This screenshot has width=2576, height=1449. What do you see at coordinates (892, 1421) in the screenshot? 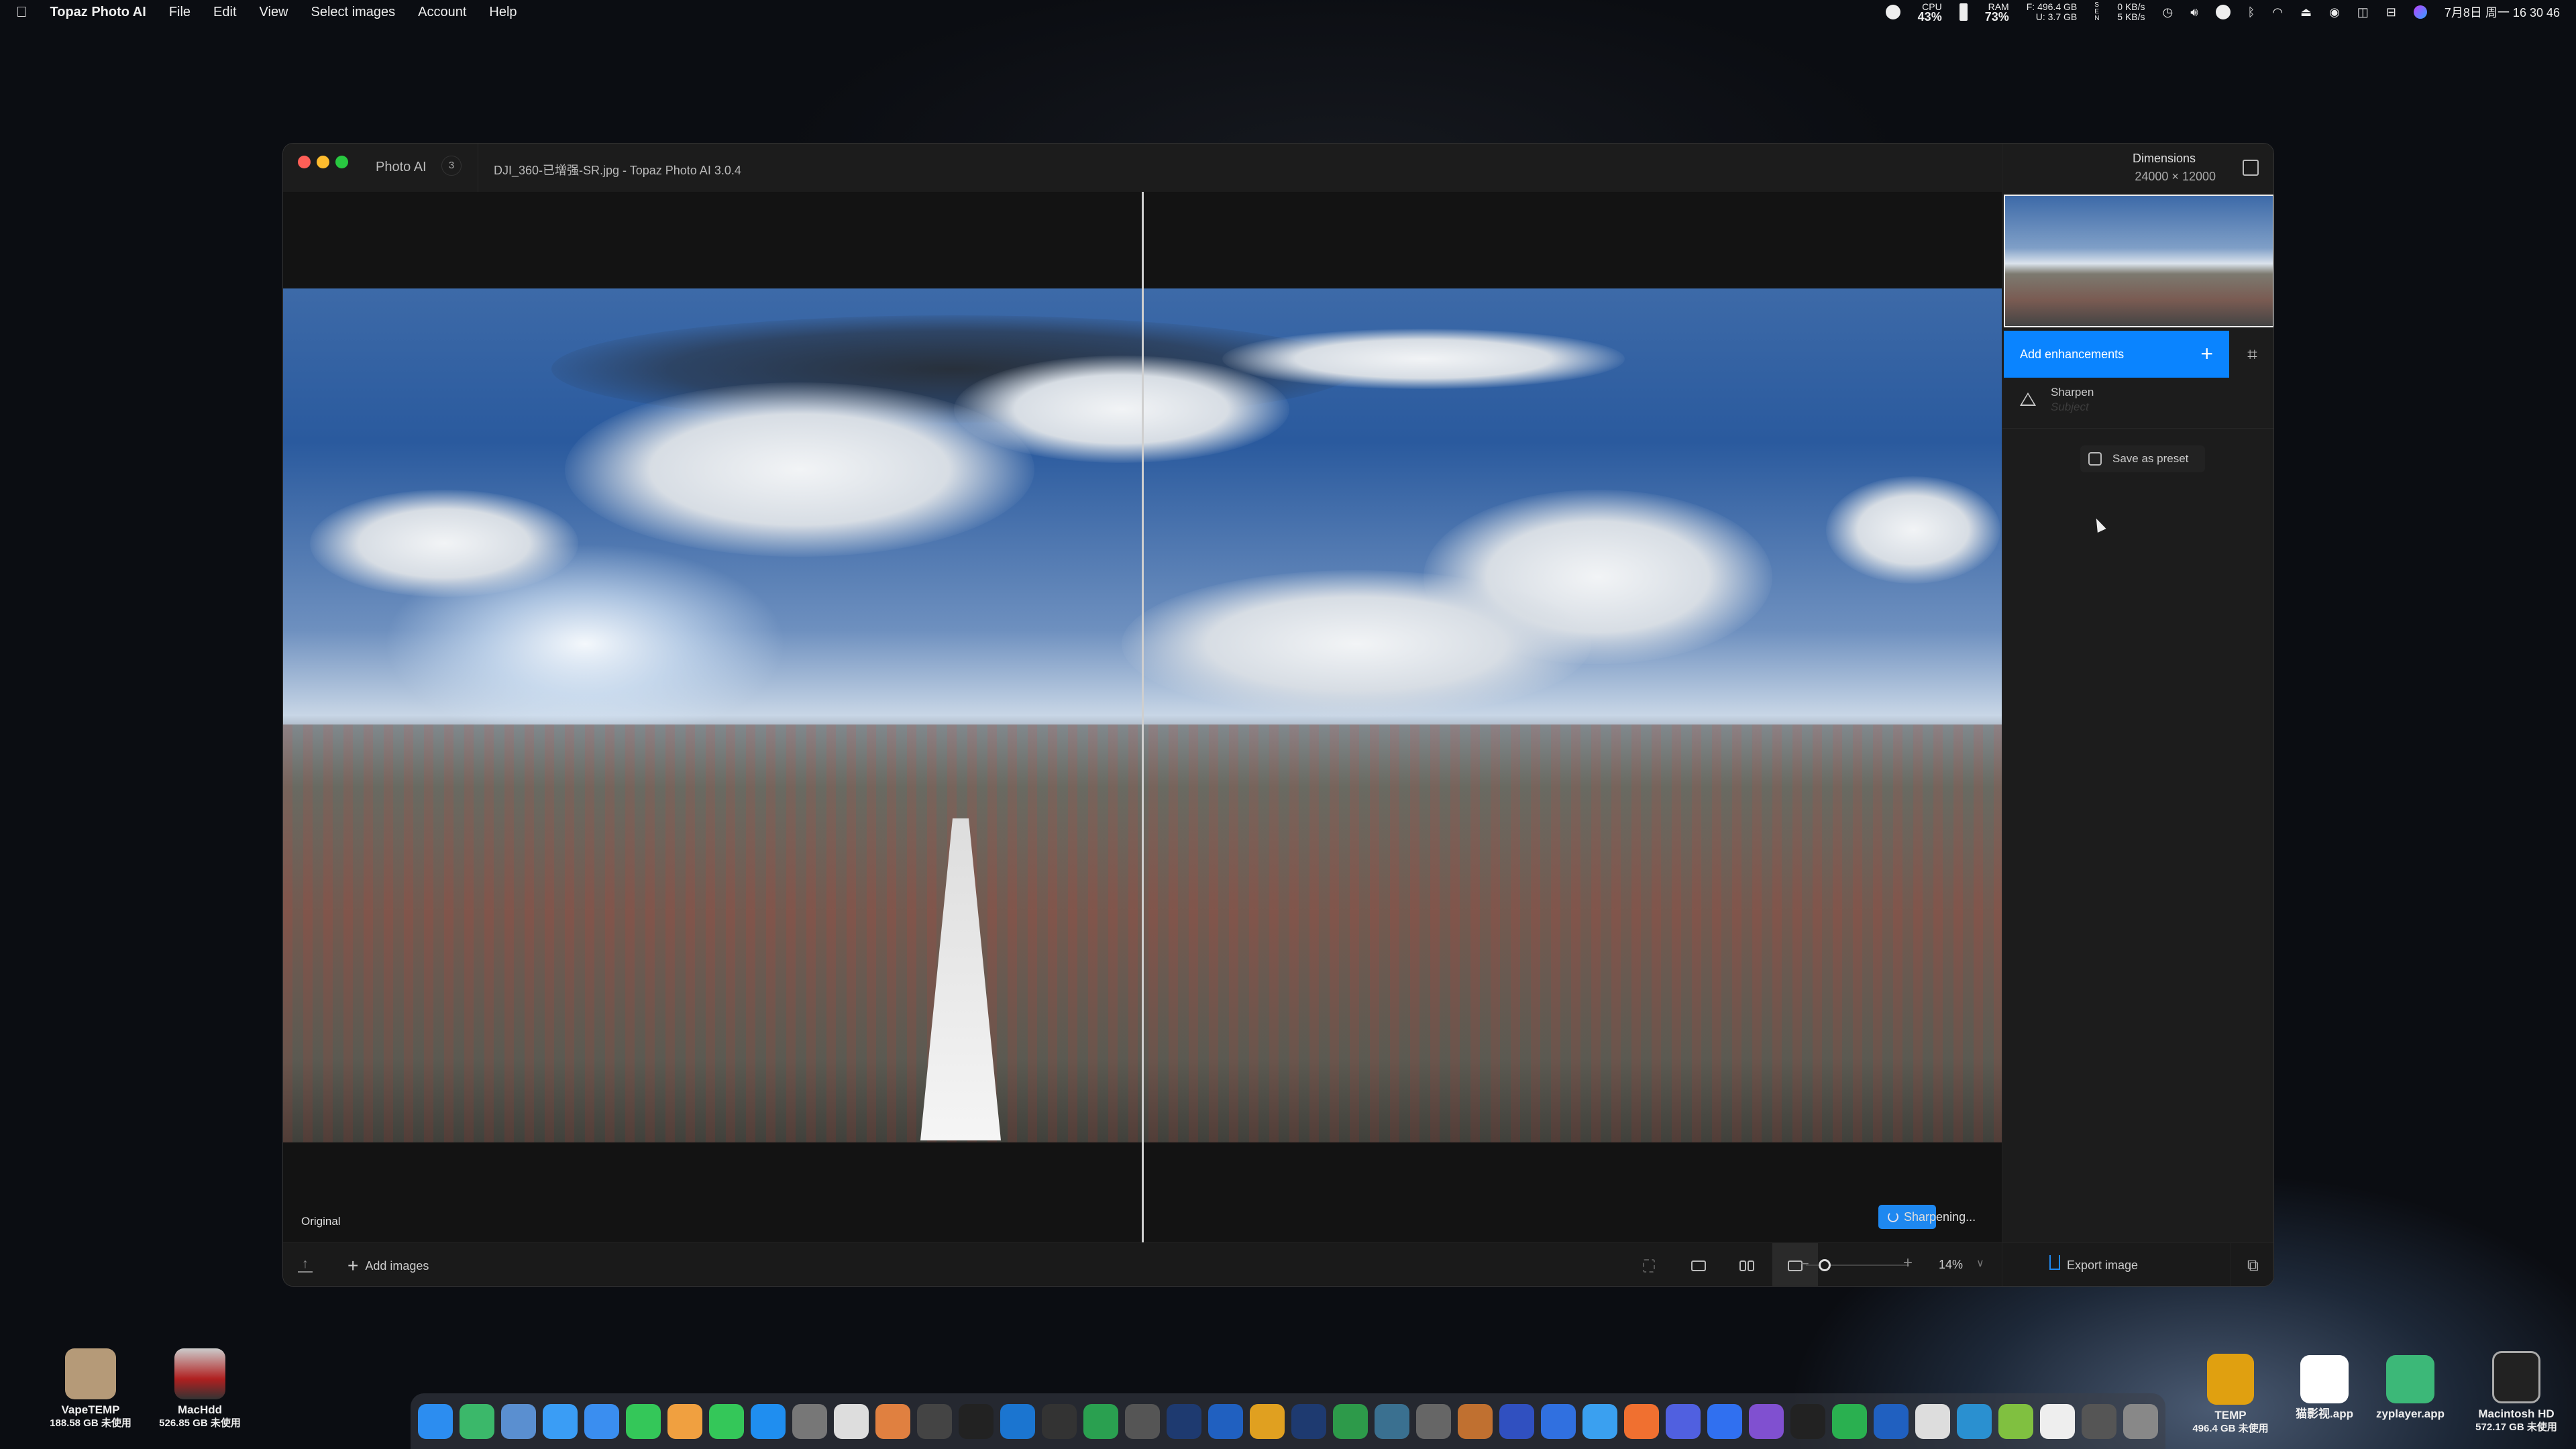
I see `pages-dock-icon` at bounding box center [892, 1421].